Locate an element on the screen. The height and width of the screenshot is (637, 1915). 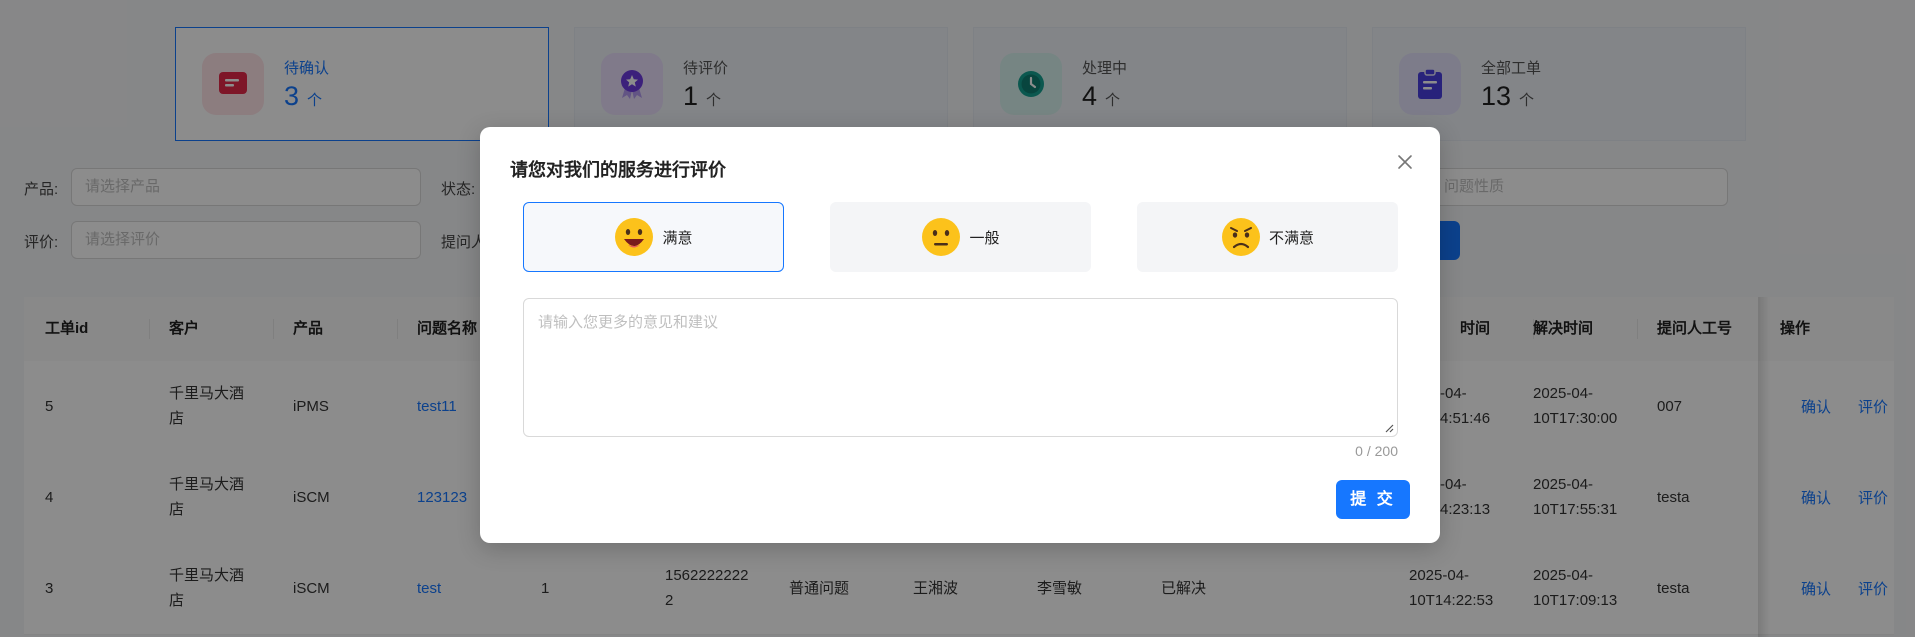
rating-option-label: 一般 is located at coordinates (984, 238).